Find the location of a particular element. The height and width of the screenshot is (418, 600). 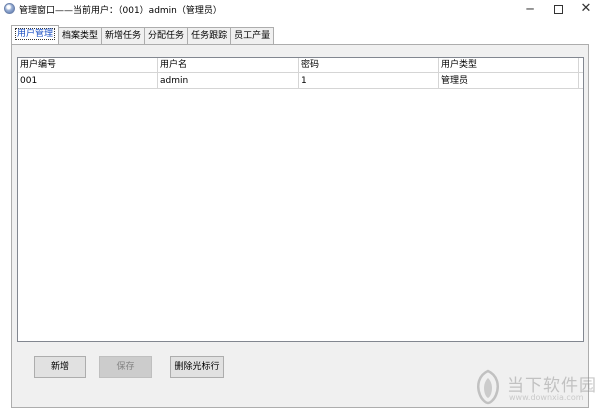

title-bar: 管理窗口——当前用户：（001）admin（管理员） ─ ✕ is located at coordinates (300, 9).